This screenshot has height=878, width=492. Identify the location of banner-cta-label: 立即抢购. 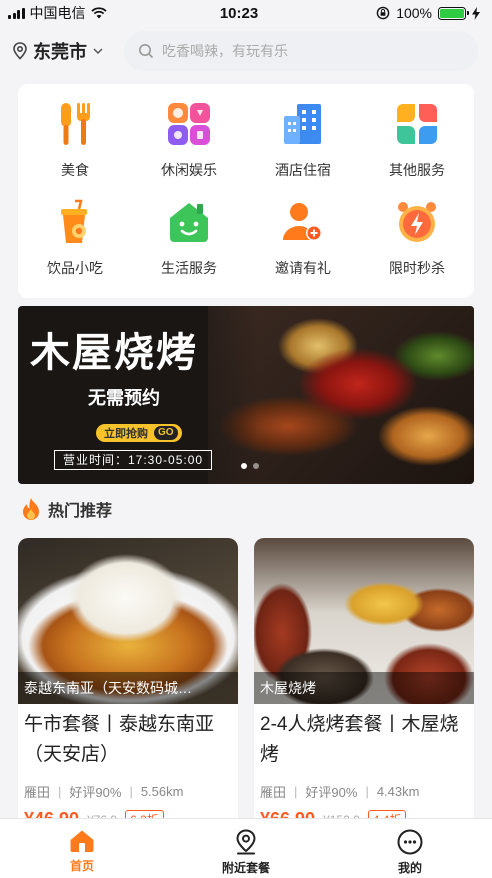
(126, 434).